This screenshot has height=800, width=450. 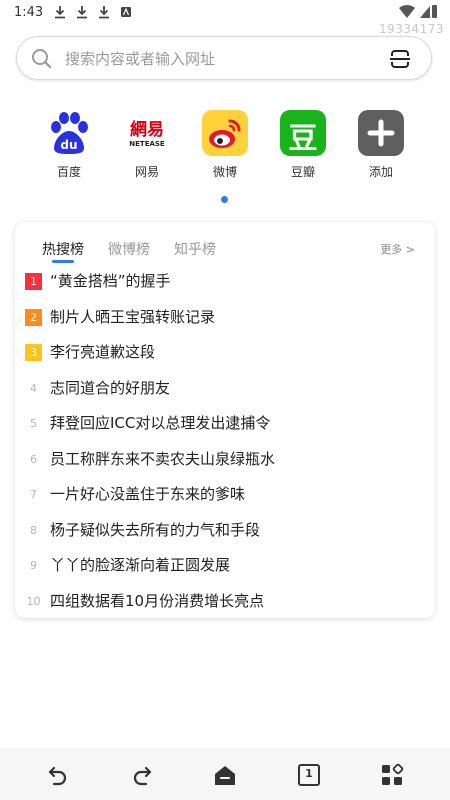 What do you see at coordinates (129, 249) in the screenshot?
I see `tab-weibo: 微博榜` at bounding box center [129, 249].